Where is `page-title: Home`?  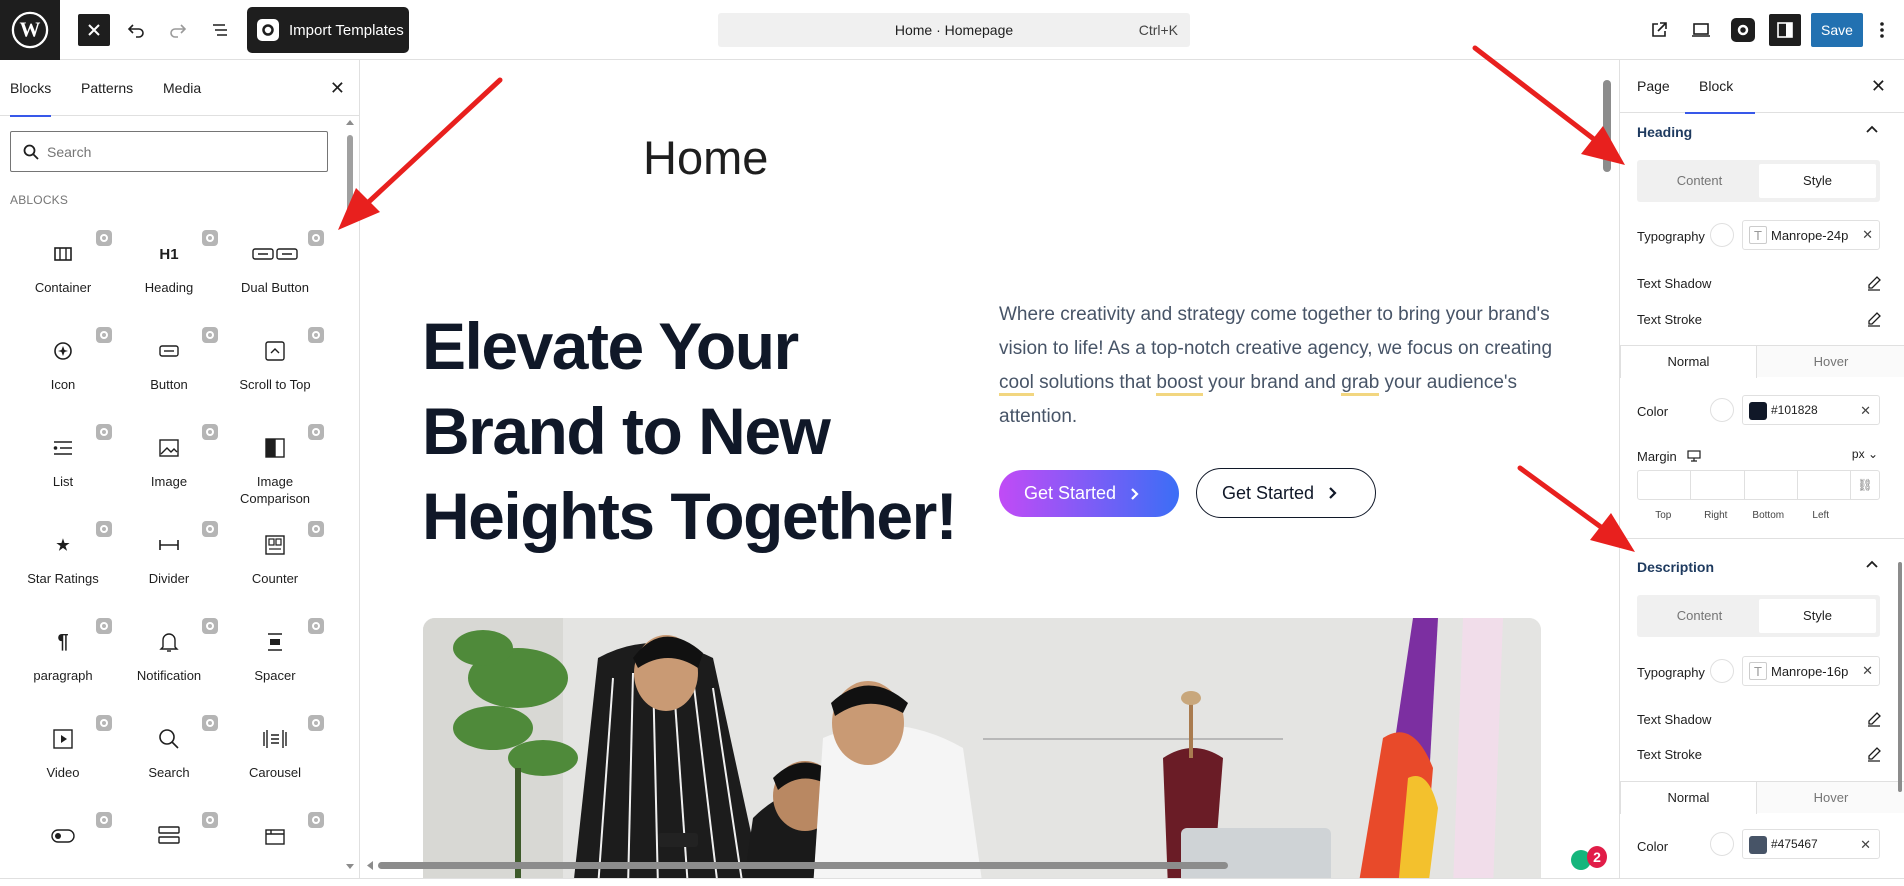
page-title: Home is located at coordinates (705, 157).